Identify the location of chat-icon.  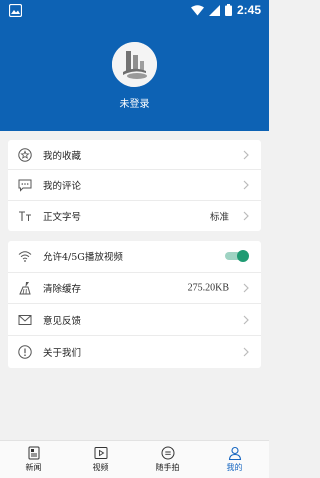
(167, 453).